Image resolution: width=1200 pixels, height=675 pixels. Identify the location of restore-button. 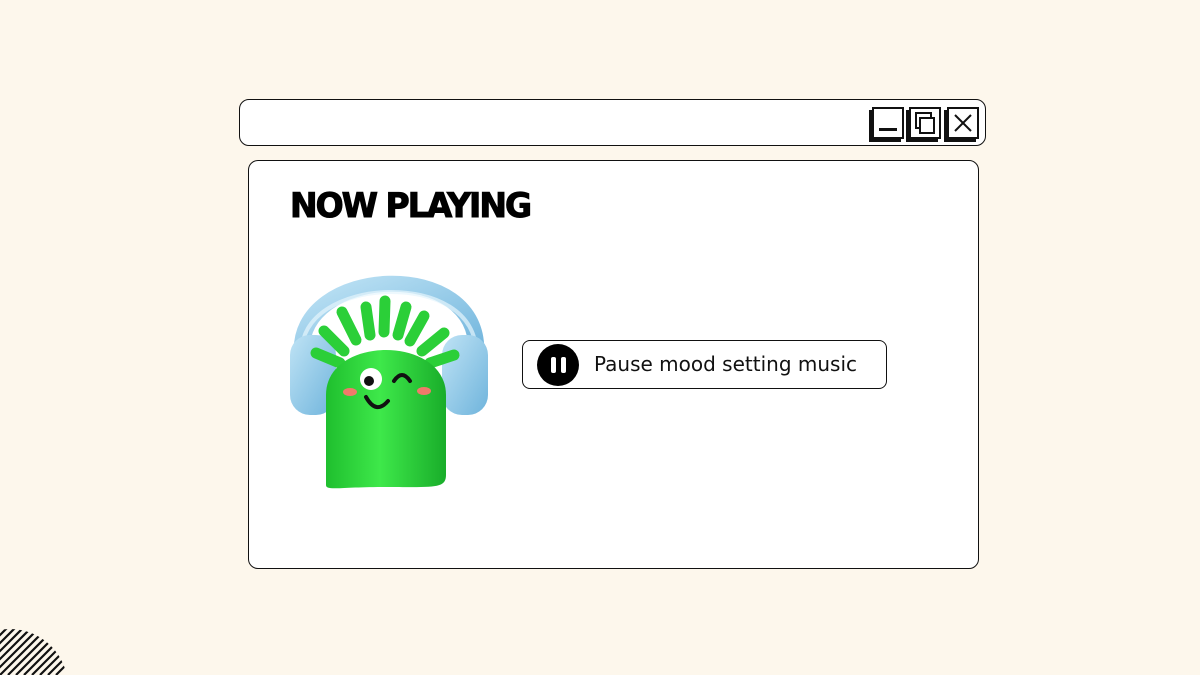
(925, 123).